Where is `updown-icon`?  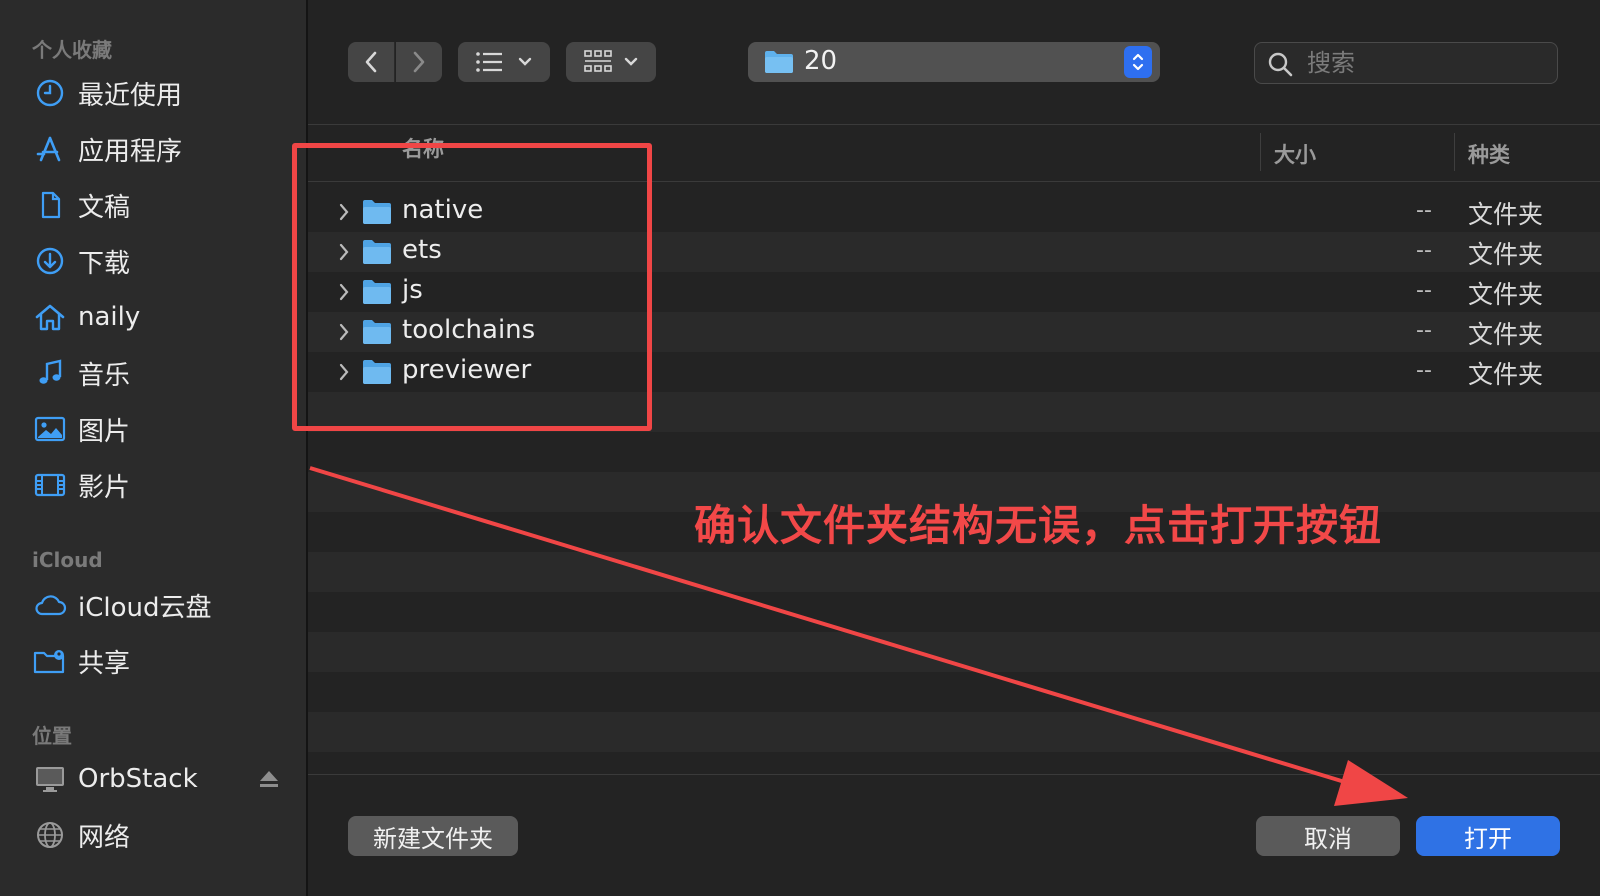 updown-icon is located at coordinates (1138, 62).